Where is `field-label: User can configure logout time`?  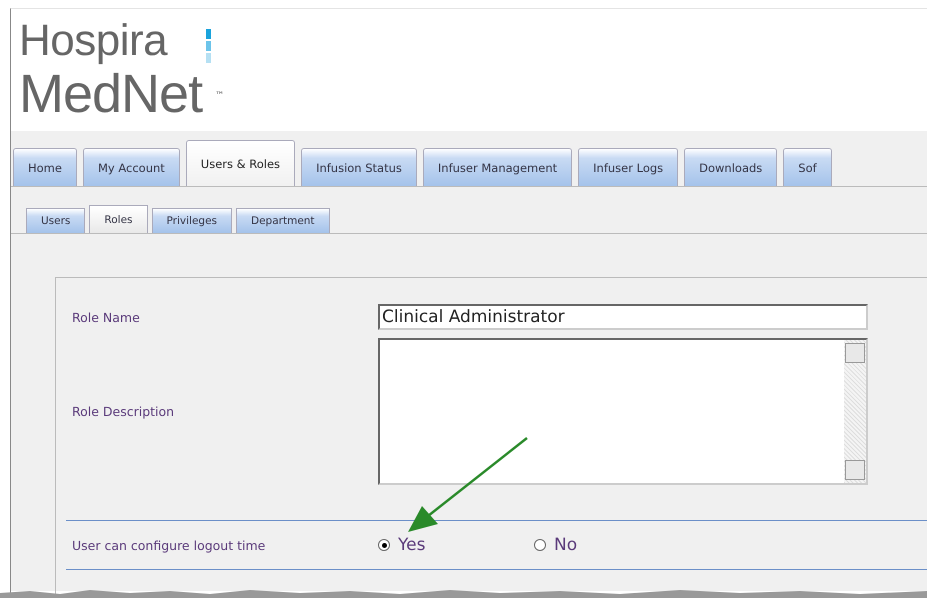 field-label: User can configure logout time is located at coordinates (169, 545).